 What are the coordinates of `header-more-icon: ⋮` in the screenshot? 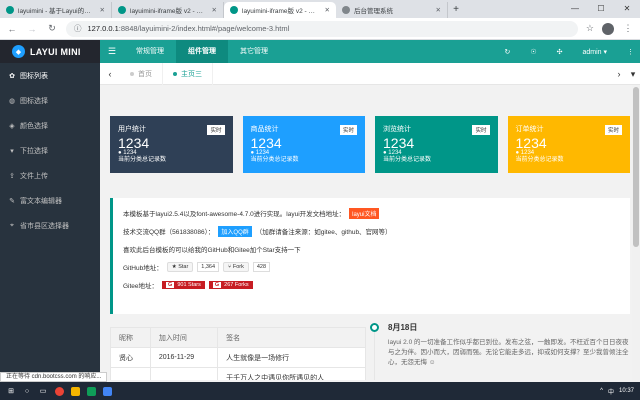 It's located at (630, 52).